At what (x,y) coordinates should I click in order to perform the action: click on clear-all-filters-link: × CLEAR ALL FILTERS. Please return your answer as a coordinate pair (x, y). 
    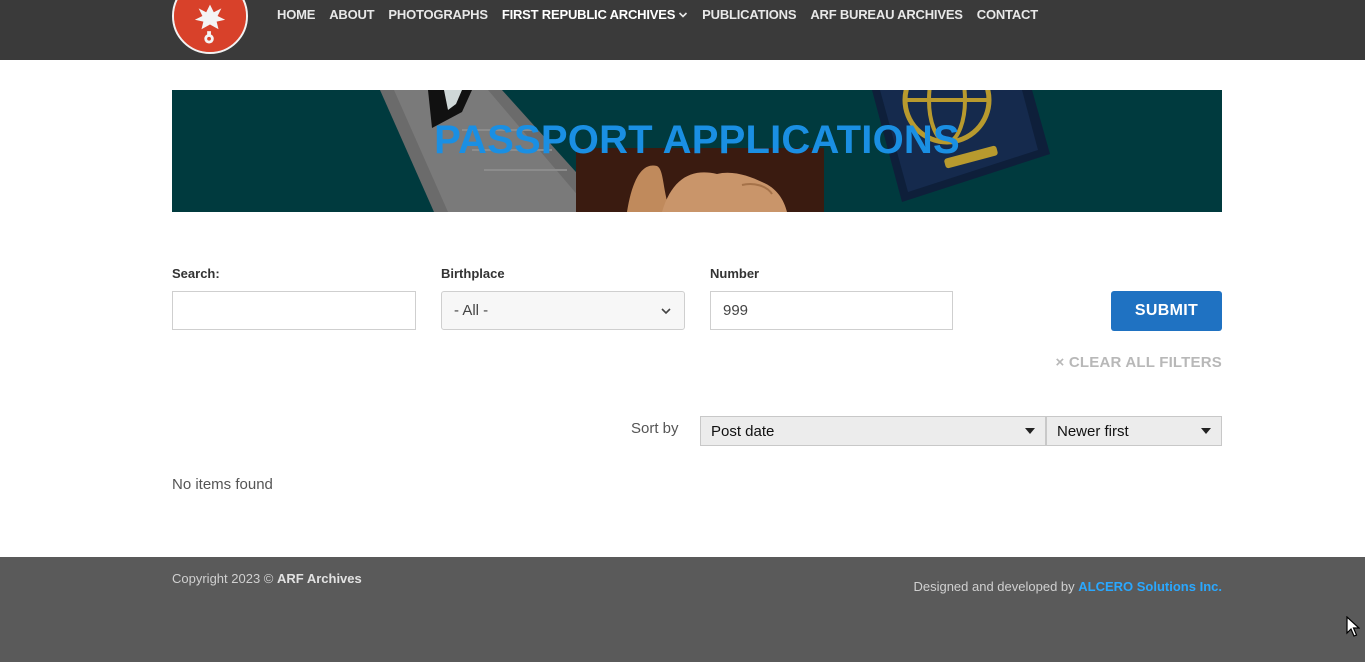
    Looking at the image, I should click on (1111, 362).